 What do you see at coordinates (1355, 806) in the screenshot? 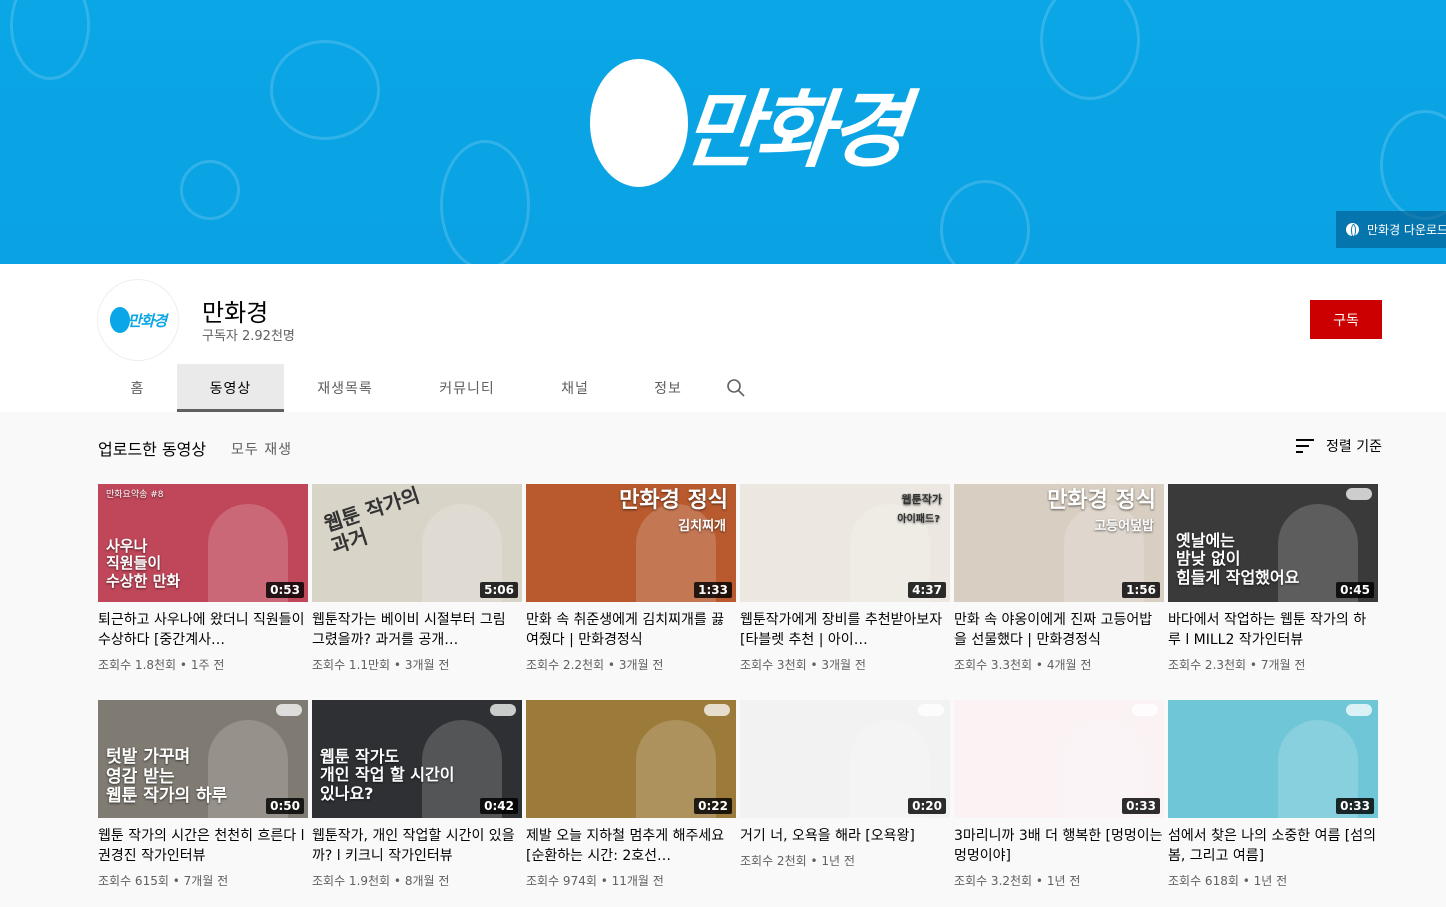
I see `video-duration: 0:33` at bounding box center [1355, 806].